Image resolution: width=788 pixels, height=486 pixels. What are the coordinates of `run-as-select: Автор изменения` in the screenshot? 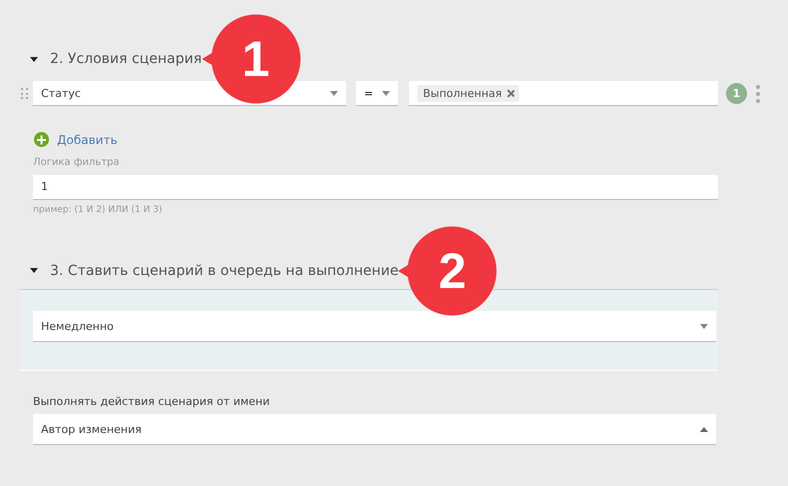 It's located at (374, 429).